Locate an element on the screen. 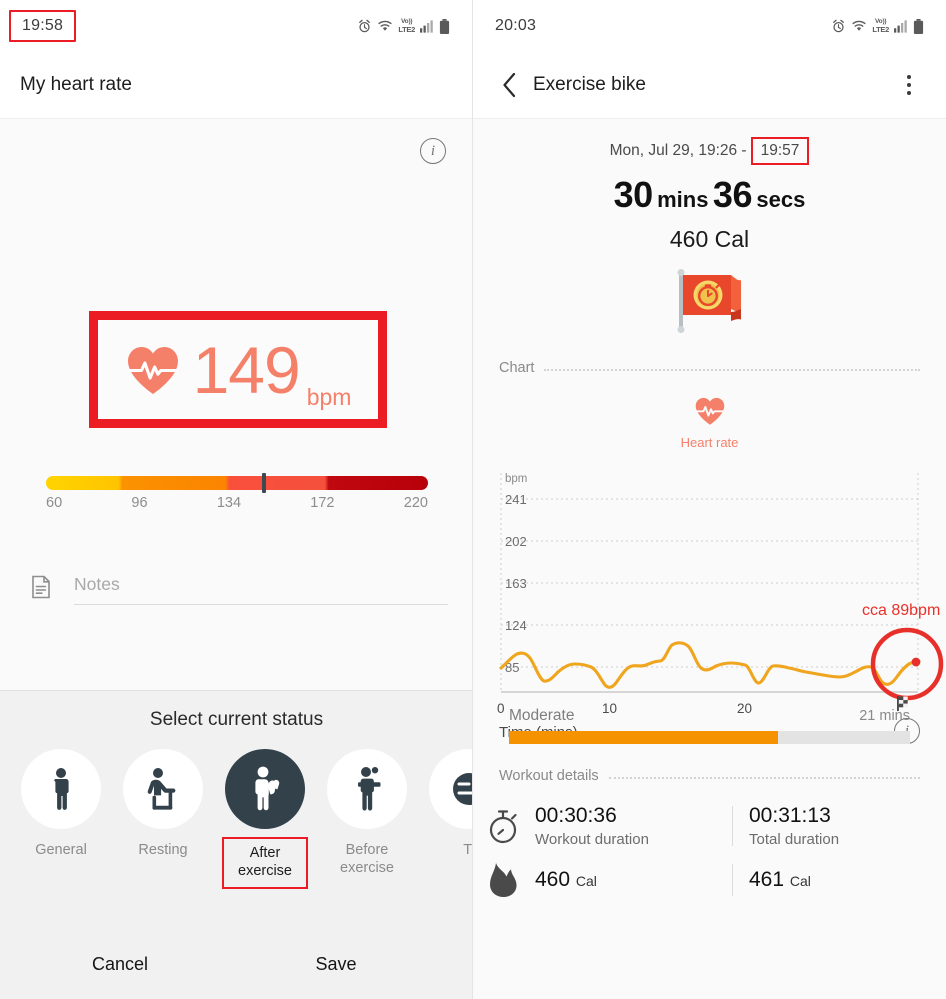  status-option-label-line2: exercise is located at coordinates (367, 868).